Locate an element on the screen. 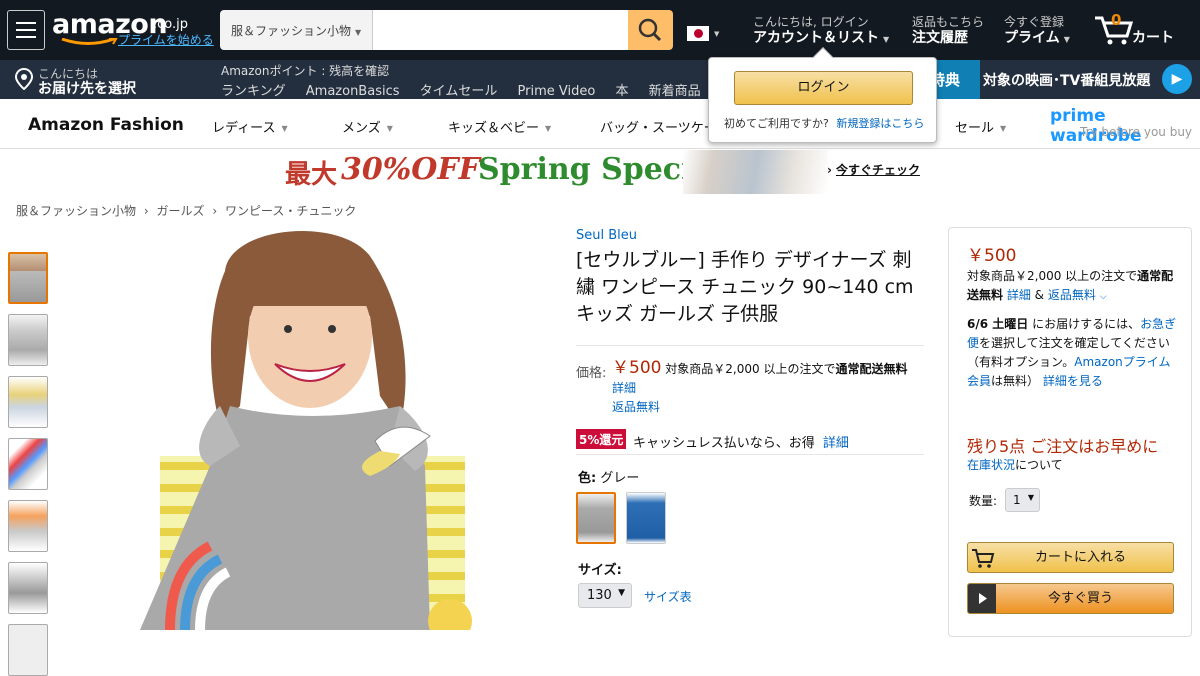 The image size is (1200, 676). orders-link: 注文履歴 is located at coordinates (940, 37).